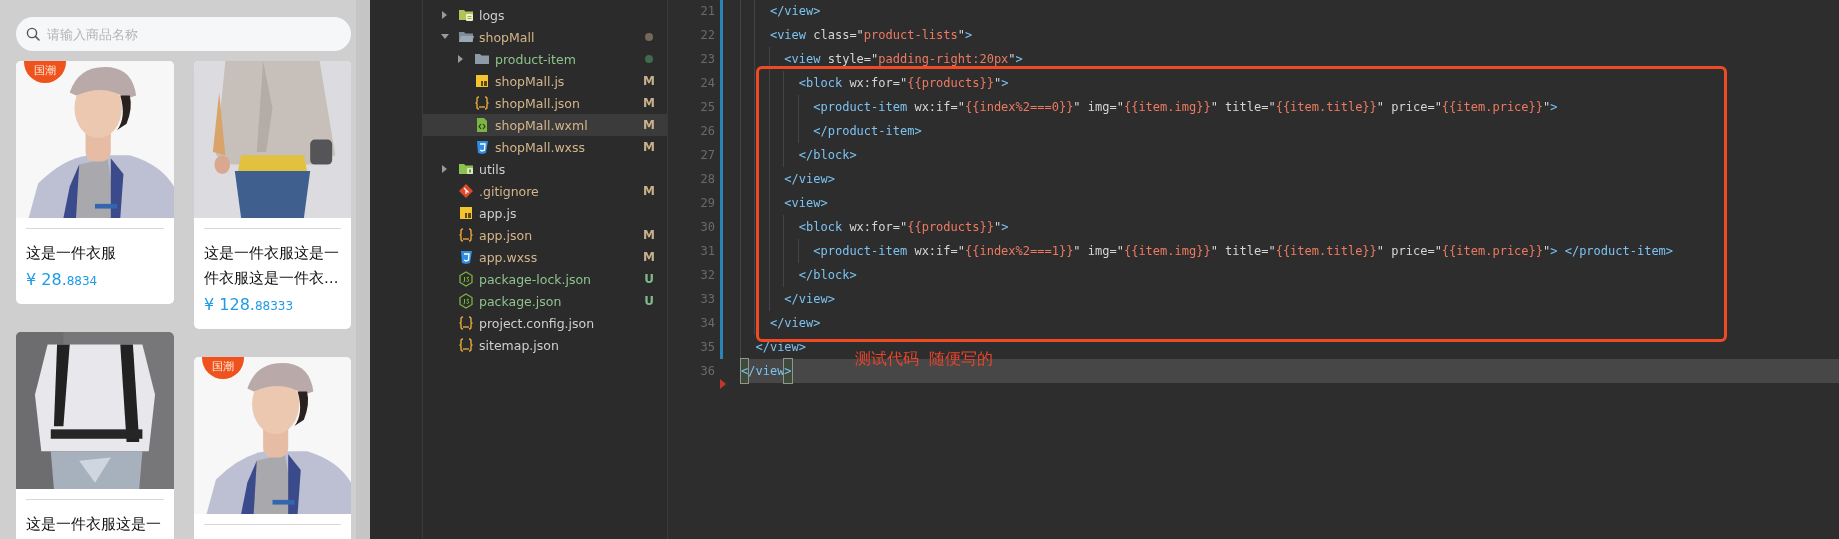  Describe the element at coordinates (707, 107) in the screenshot. I see `line-number: 25` at that location.